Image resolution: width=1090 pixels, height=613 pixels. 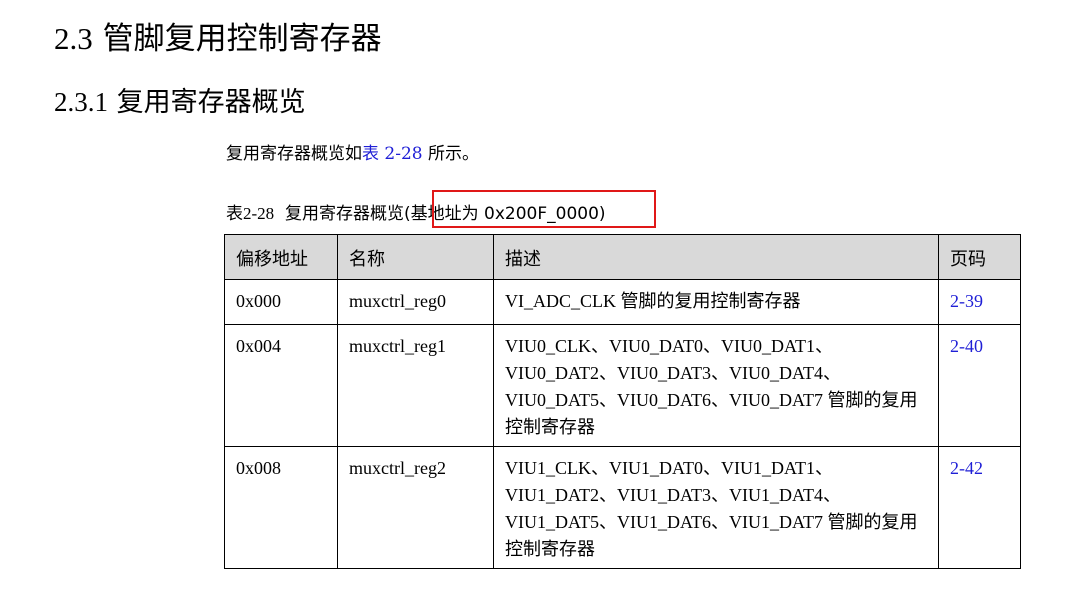 I want to click on section-title: 管脚复用控制寄存器, so click(x=242, y=39).